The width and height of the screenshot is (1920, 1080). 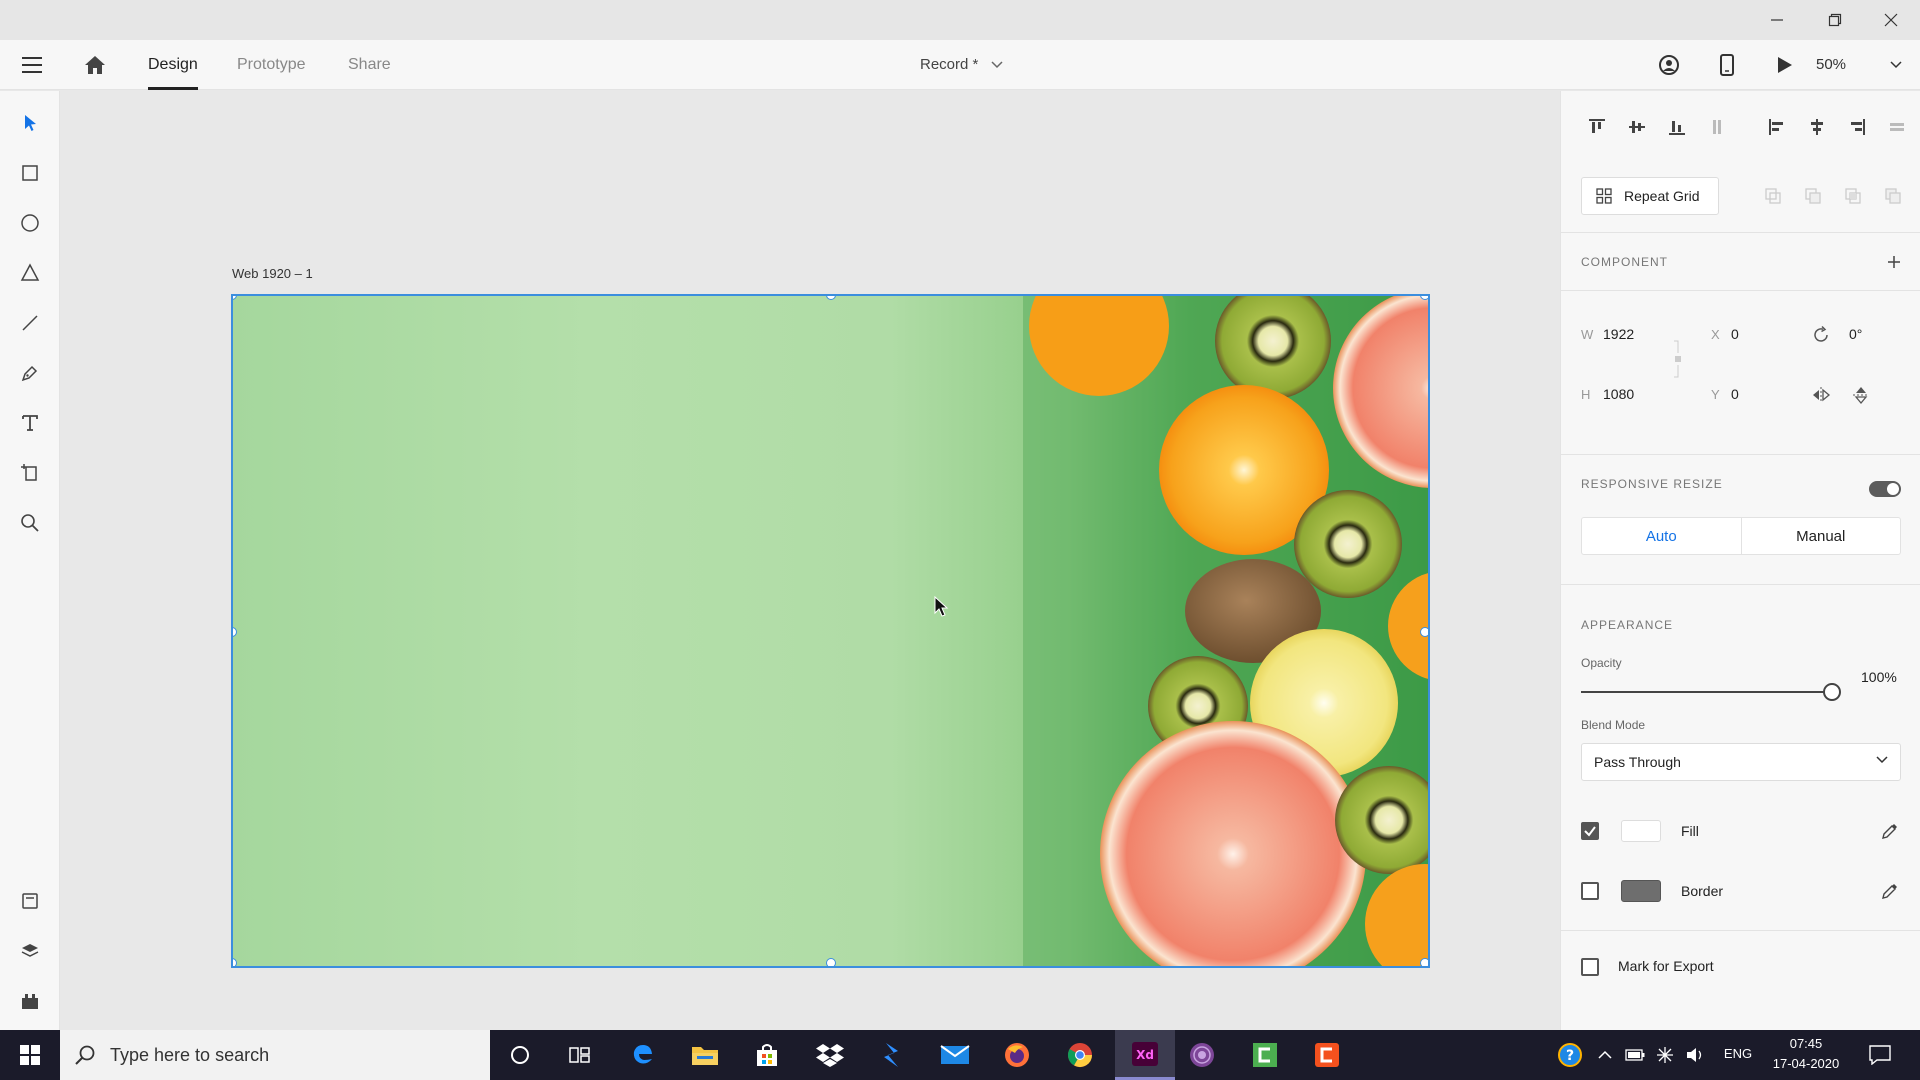 I want to click on y-label: Y, so click(x=1715, y=394).